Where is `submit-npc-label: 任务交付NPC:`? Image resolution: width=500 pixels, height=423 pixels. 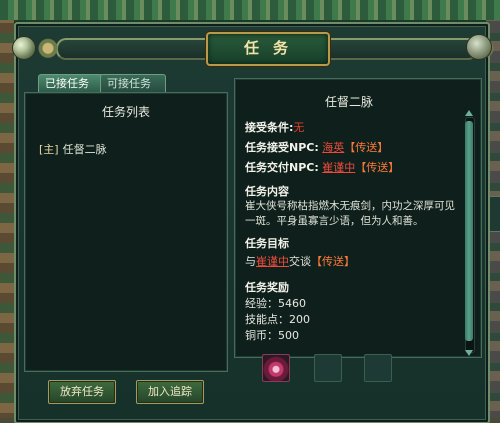
submit-npc-label: 任务交付NPC: is located at coordinates (282, 167).